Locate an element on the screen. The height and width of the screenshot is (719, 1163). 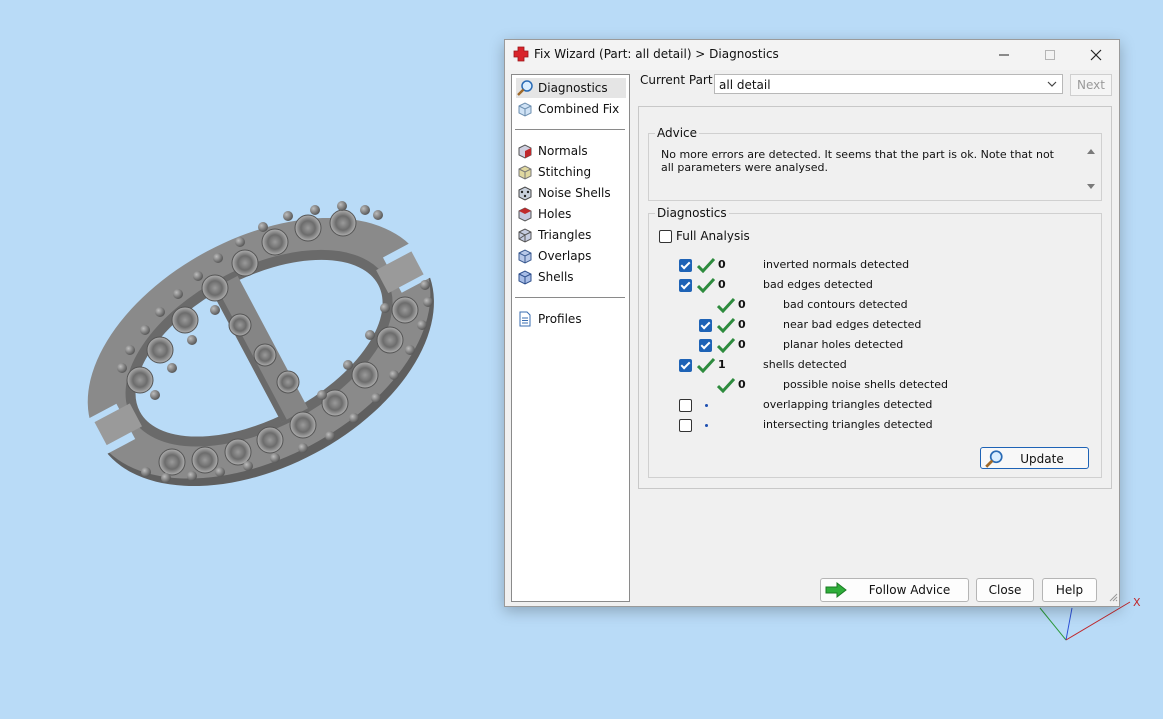
diagnostic-row: intersecting triangles detected is located at coordinates (869, 425).